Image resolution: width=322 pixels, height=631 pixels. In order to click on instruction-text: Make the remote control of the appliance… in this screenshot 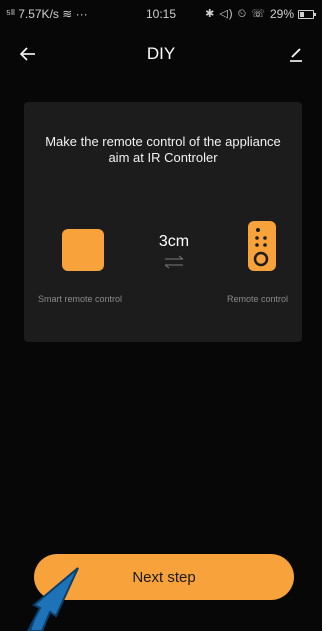, I will do `click(163, 149)`.